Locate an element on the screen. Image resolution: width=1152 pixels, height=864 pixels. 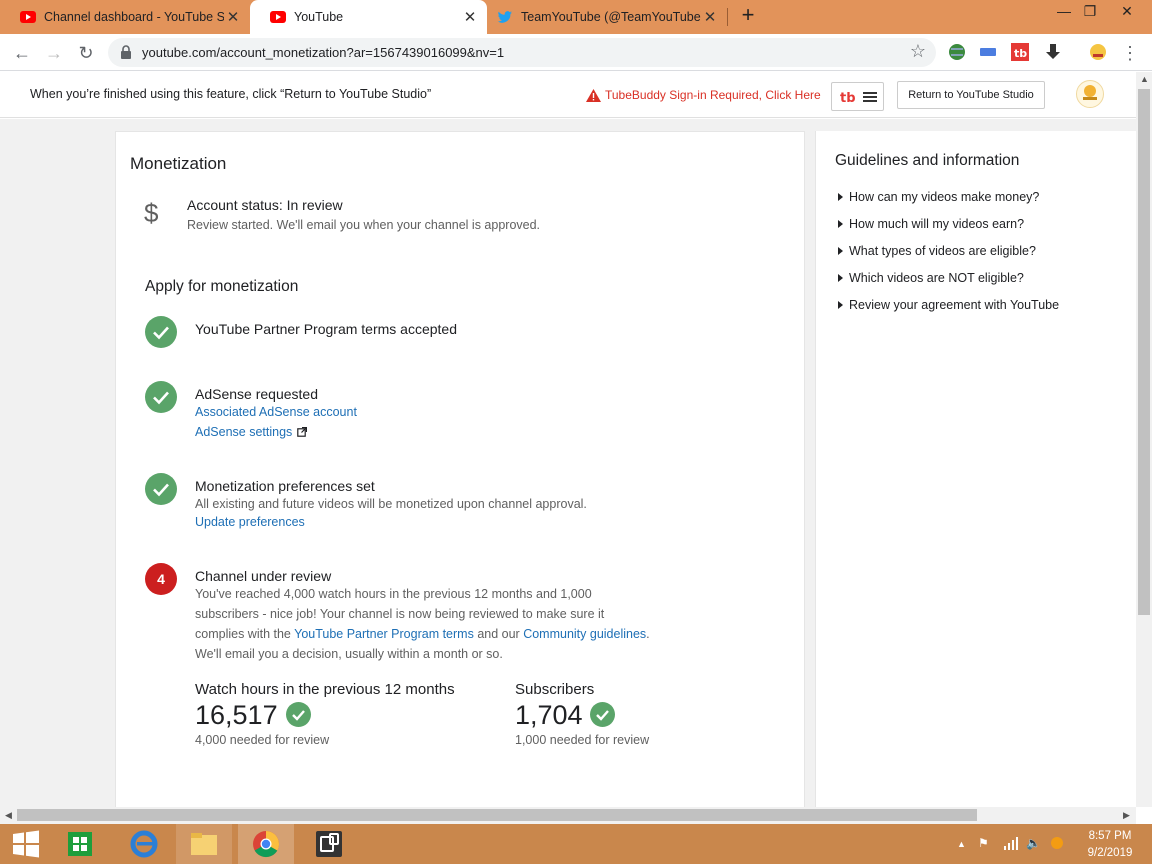
adsense-settings-link-wrap: AdSense settings is located at coordinates (251, 432).